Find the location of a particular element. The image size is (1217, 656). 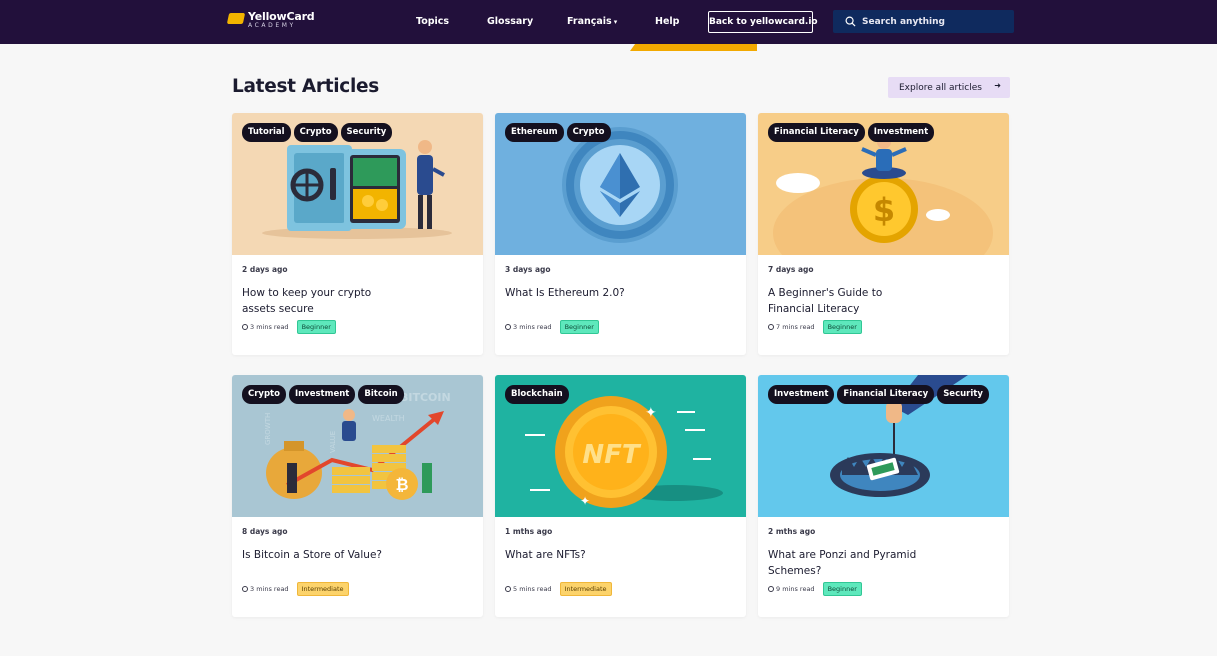

tag-chip: Bitcoin is located at coordinates (381, 394).